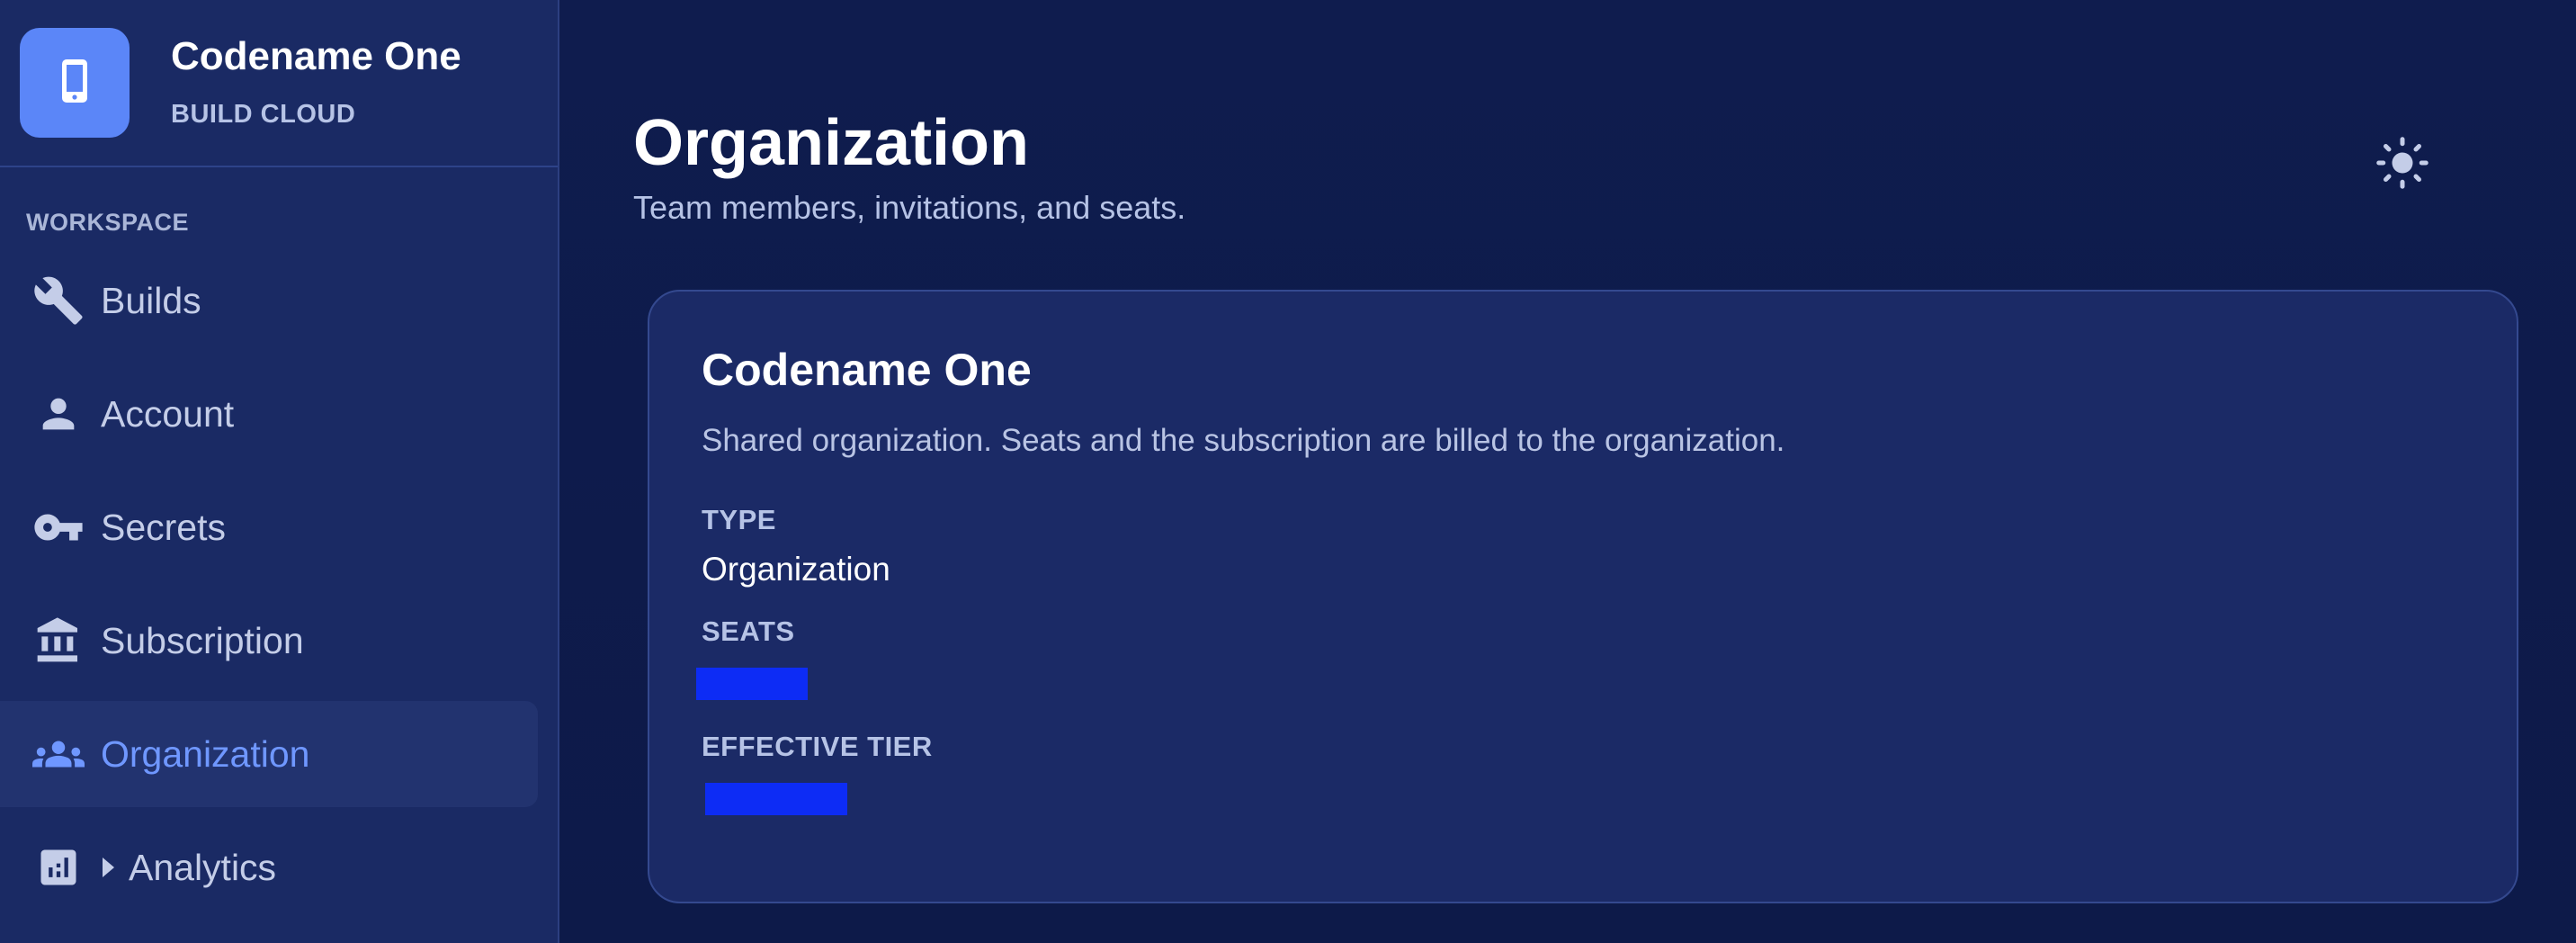 The width and height of the screenshot is (2576, 943). What do you see at coordinates (739, 519) in the screenshot?
I see `field-label-type: TYPE` at bounding box center [739, 519].